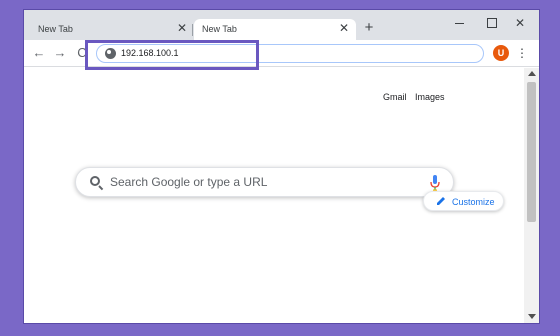 This screenshot has height=336, width=560. I want to click on close-icon: ✕, so click(520, 23).